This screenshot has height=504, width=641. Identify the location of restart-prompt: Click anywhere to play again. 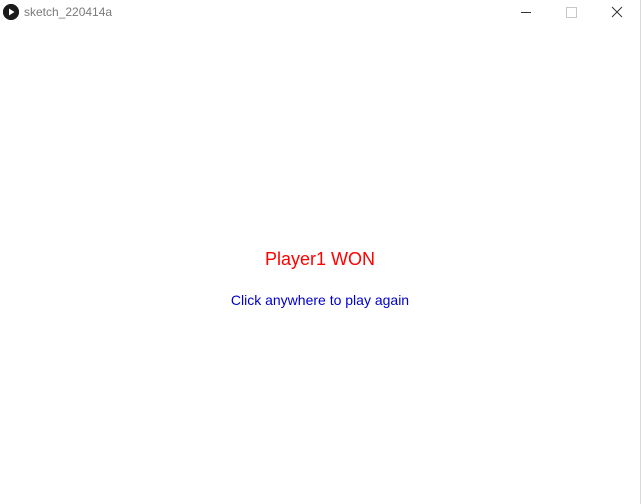
(320, 300).